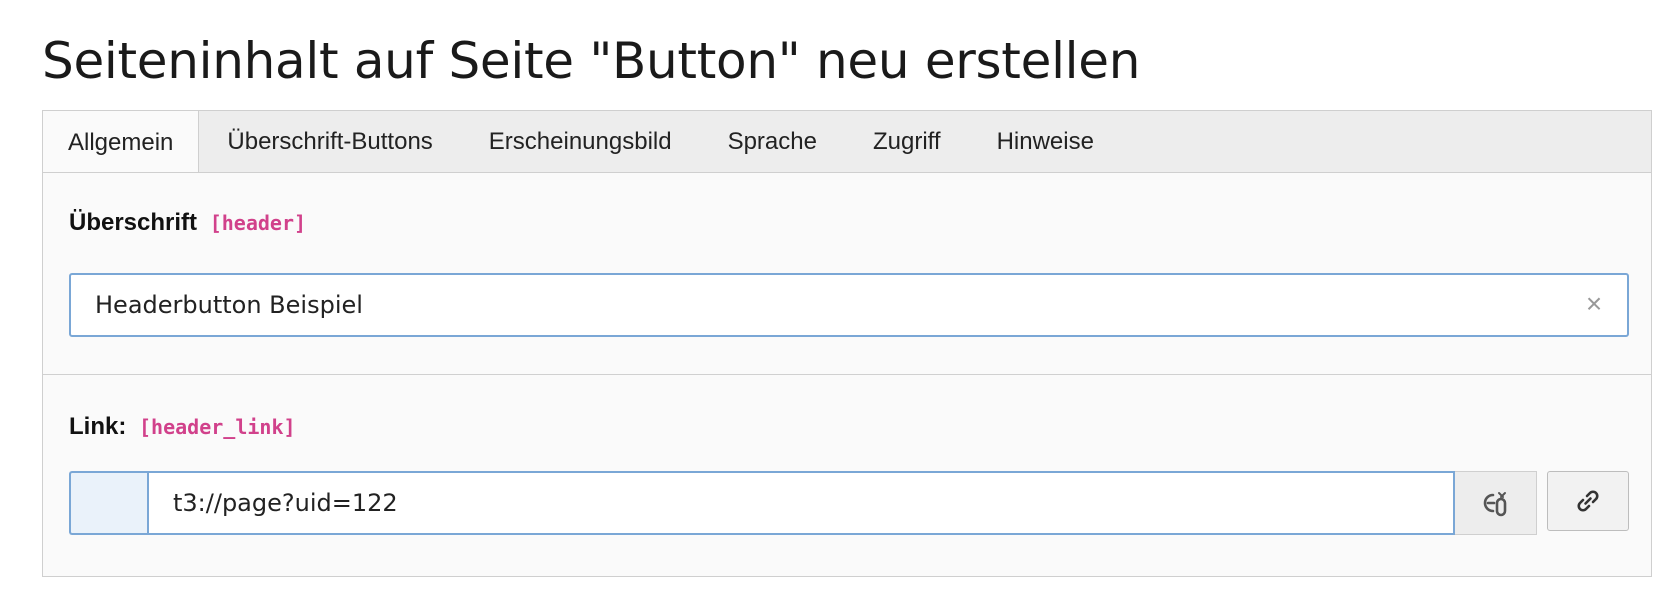 The image size is (1660, 590). What do you see at coordinates (98, 426) in the screenshot?
I see `header-link-label-text: Link:` at bounding box center [98, 426].